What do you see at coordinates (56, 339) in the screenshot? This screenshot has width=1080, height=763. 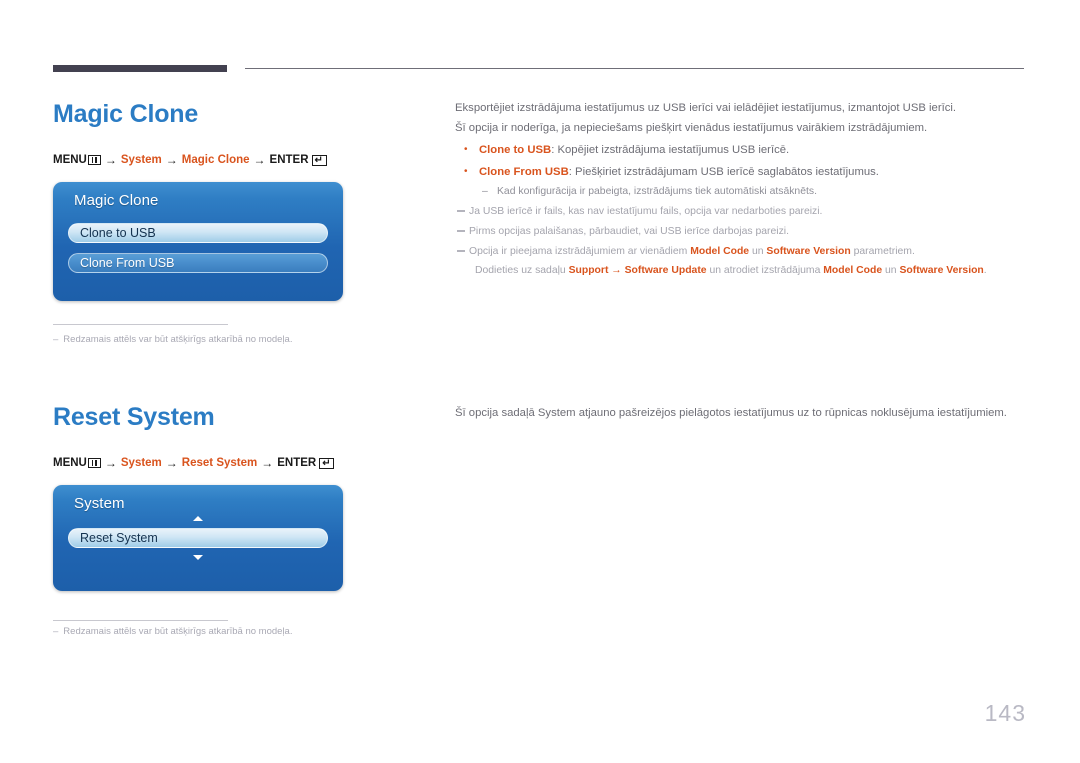 I see `footnote-1-dash: –` at bounding box center [56, 339].